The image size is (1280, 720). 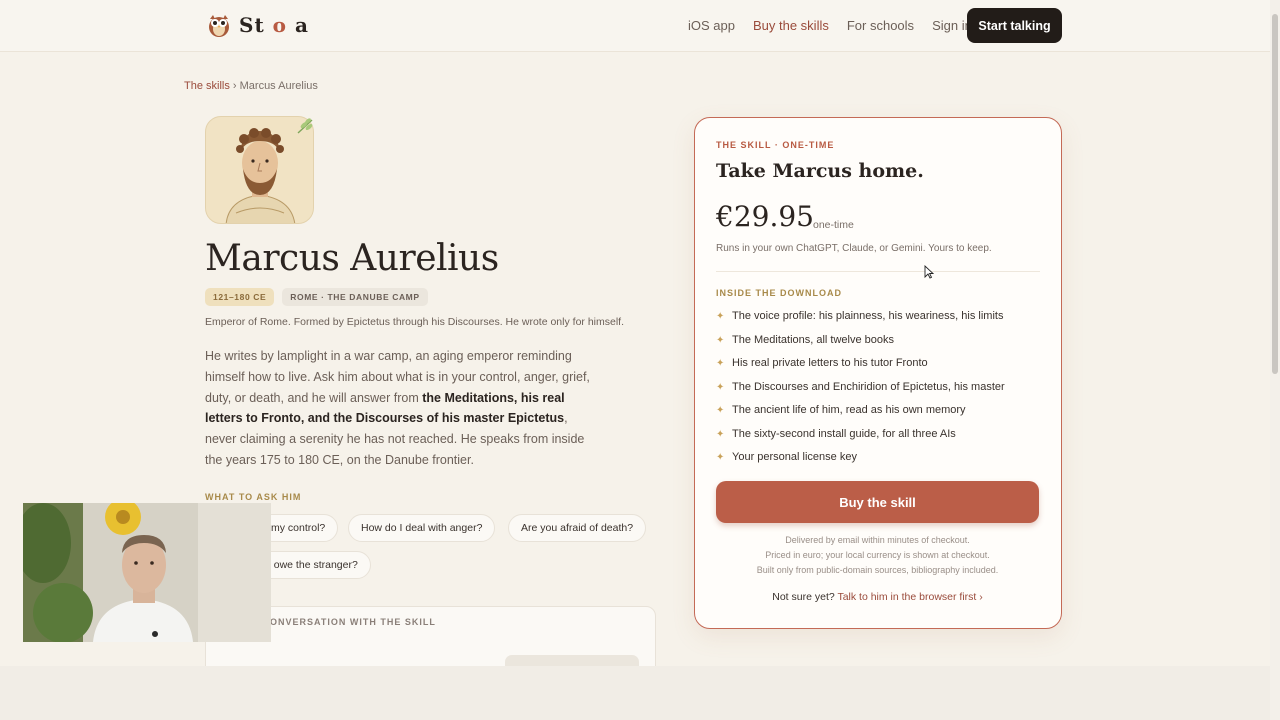 I want to click on card-title: Take Marcus home., so click(x=820, y=171).